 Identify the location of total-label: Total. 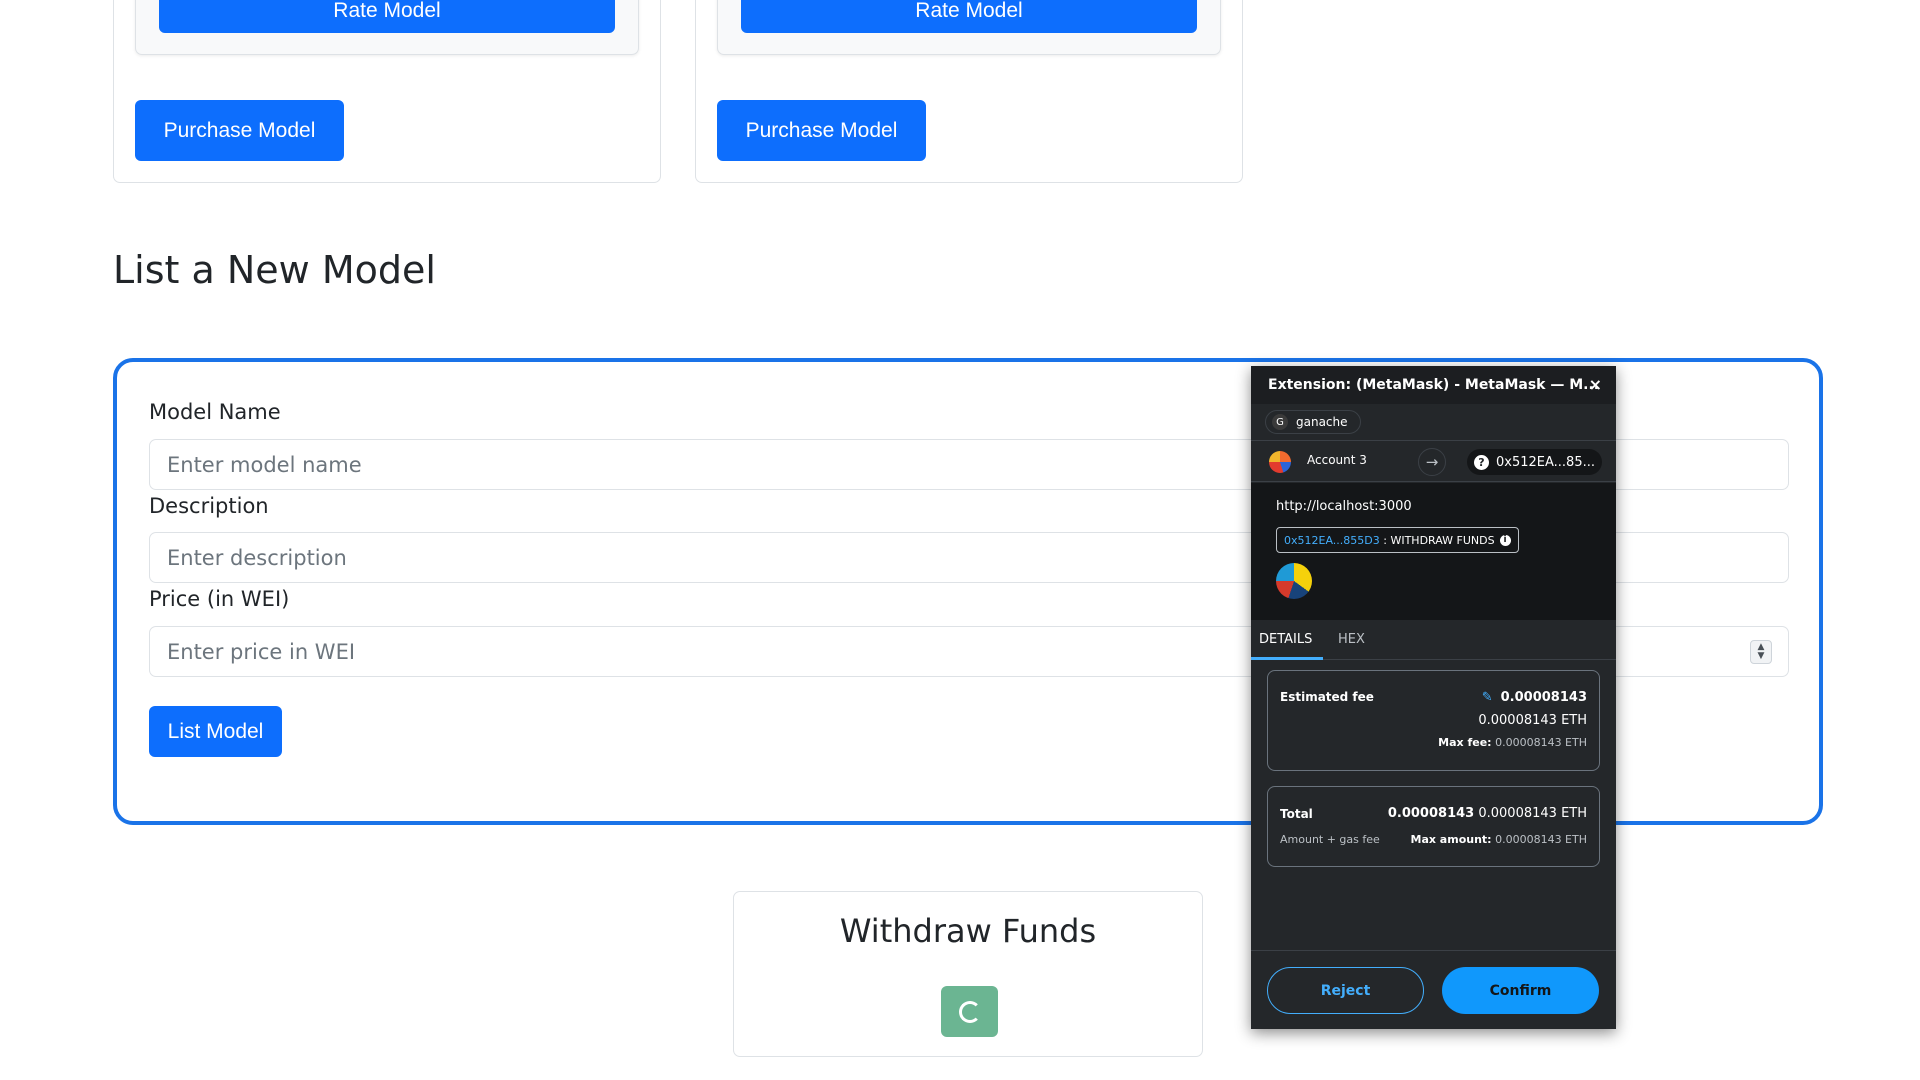
(1296, 814).